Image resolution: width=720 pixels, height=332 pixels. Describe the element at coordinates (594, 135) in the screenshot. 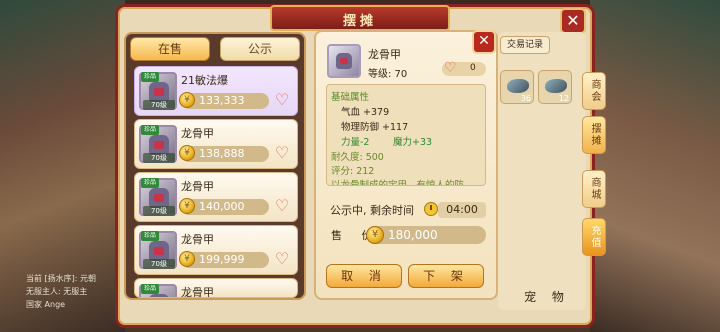

I see `side-tab-stall: 摆摊` at that location.